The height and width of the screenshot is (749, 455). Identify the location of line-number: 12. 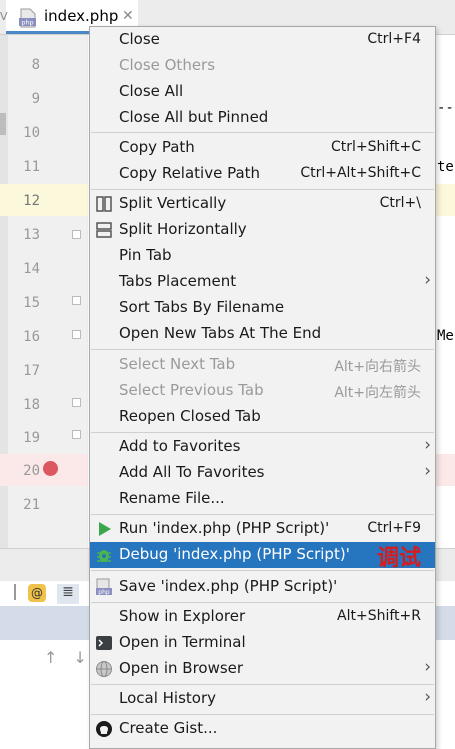
(31, 201).